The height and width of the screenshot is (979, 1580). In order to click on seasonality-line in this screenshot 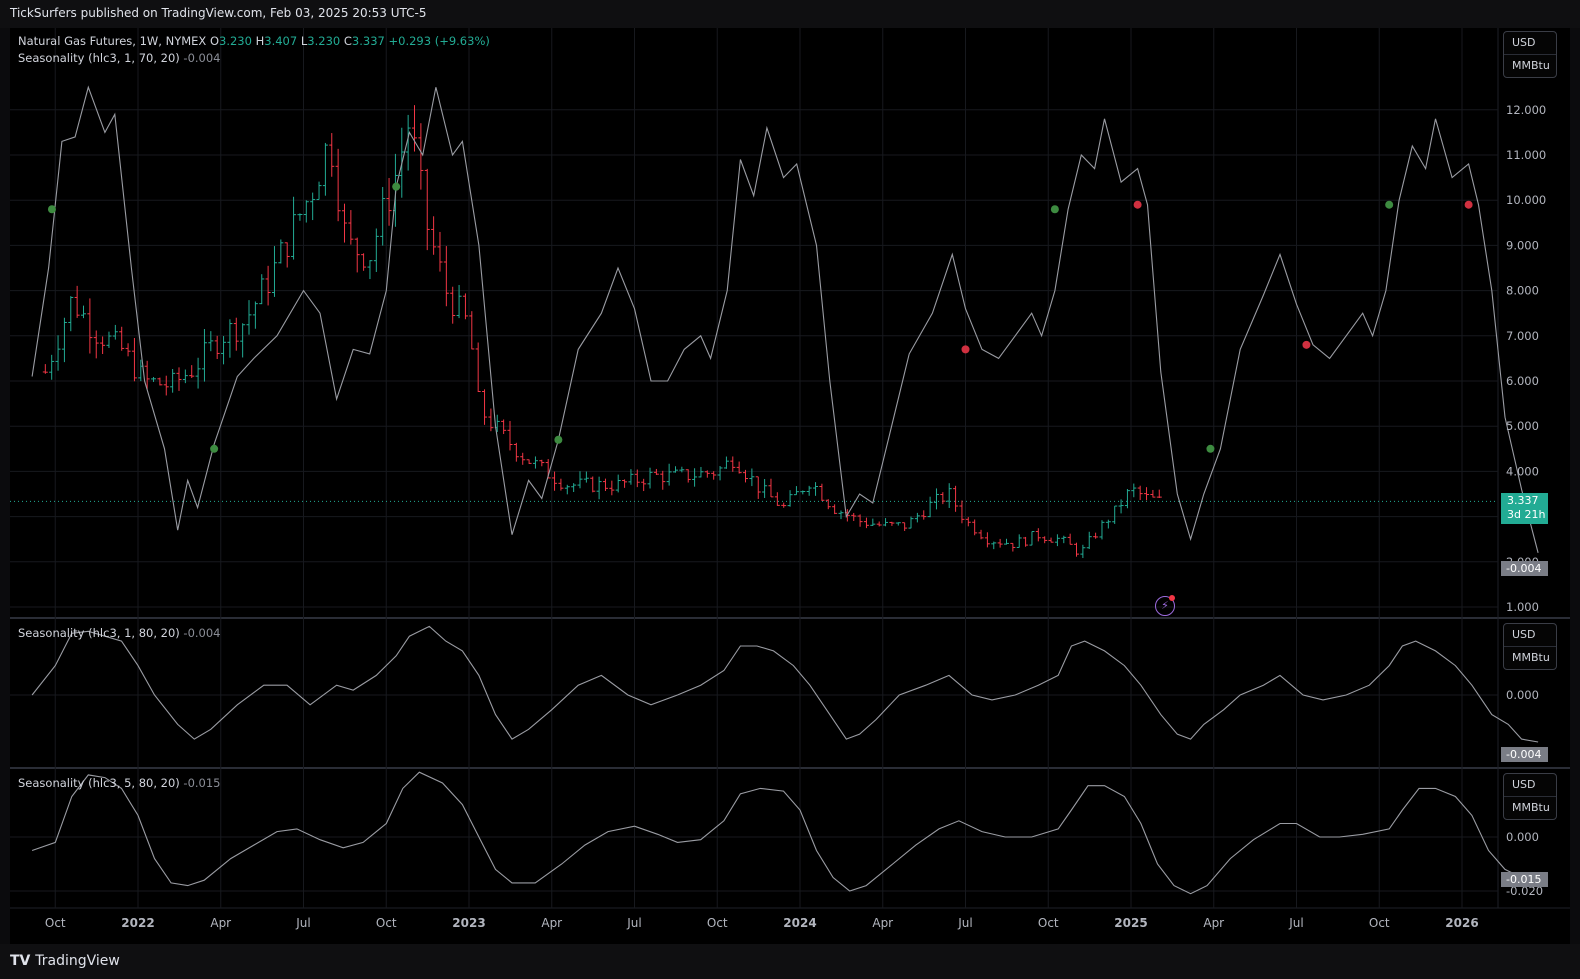, I will do `click(785, 684)`.